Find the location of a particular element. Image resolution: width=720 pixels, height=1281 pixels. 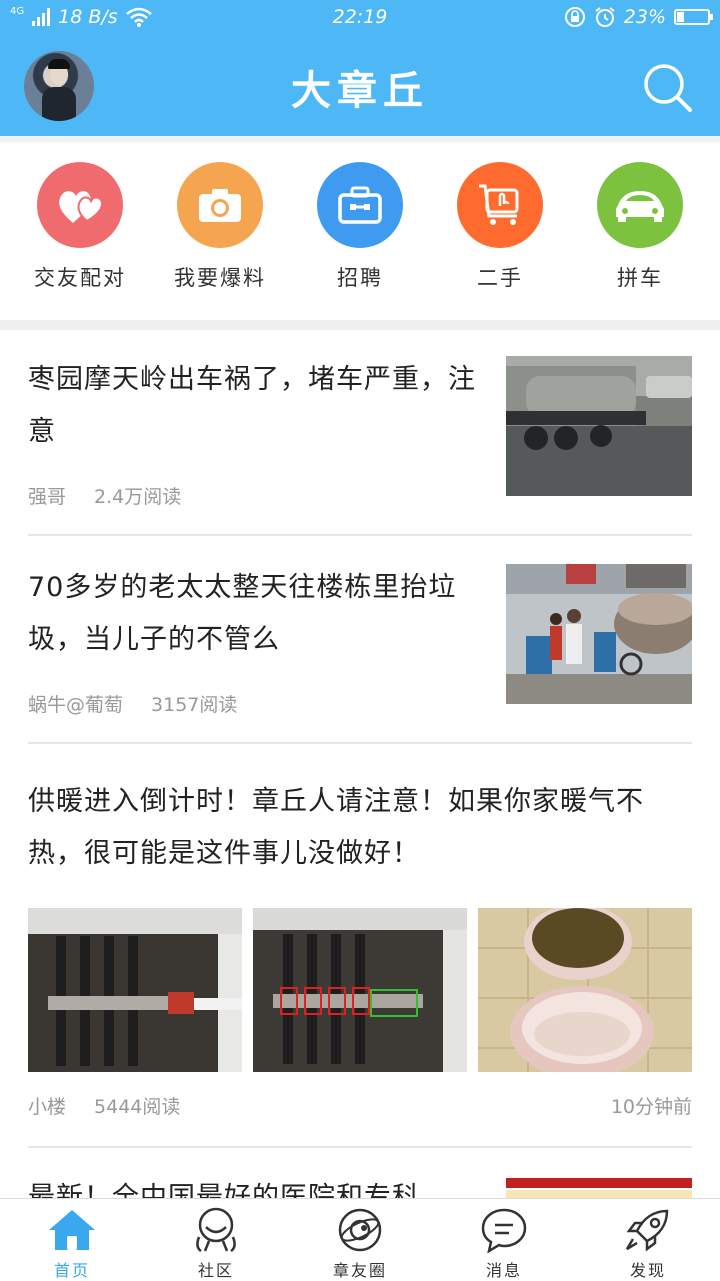

article-item: 枣园摩天岭出车祸了，堵车严重，注意 强哥 2.4万阅读 is located at coordinates (360, 444).